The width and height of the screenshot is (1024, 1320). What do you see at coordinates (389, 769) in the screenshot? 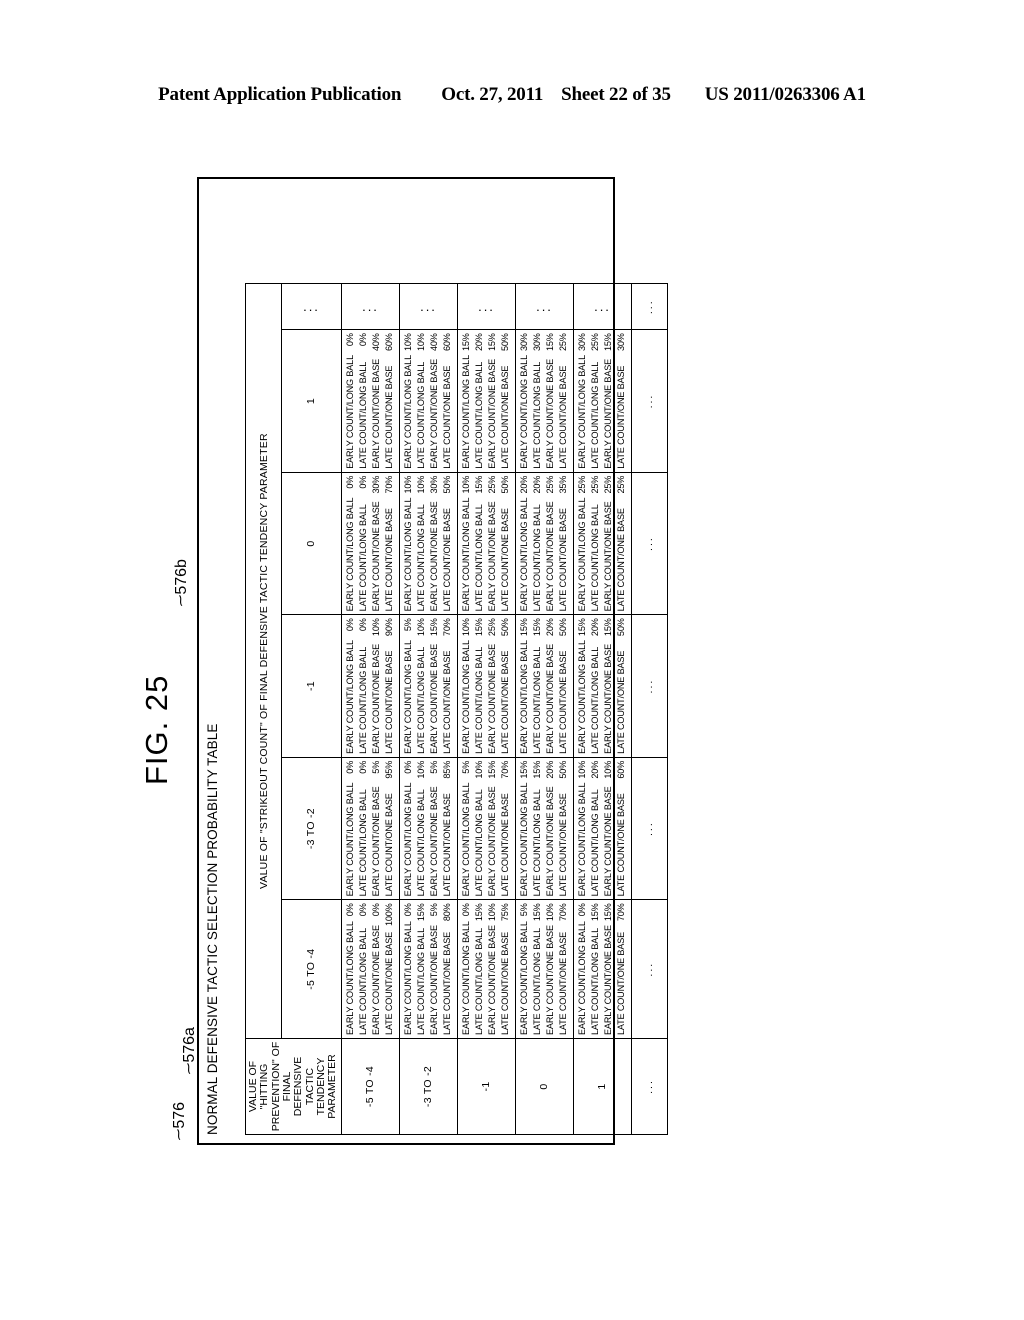
I see `tactic-percent: 95%` at bounding box center [389, 769].